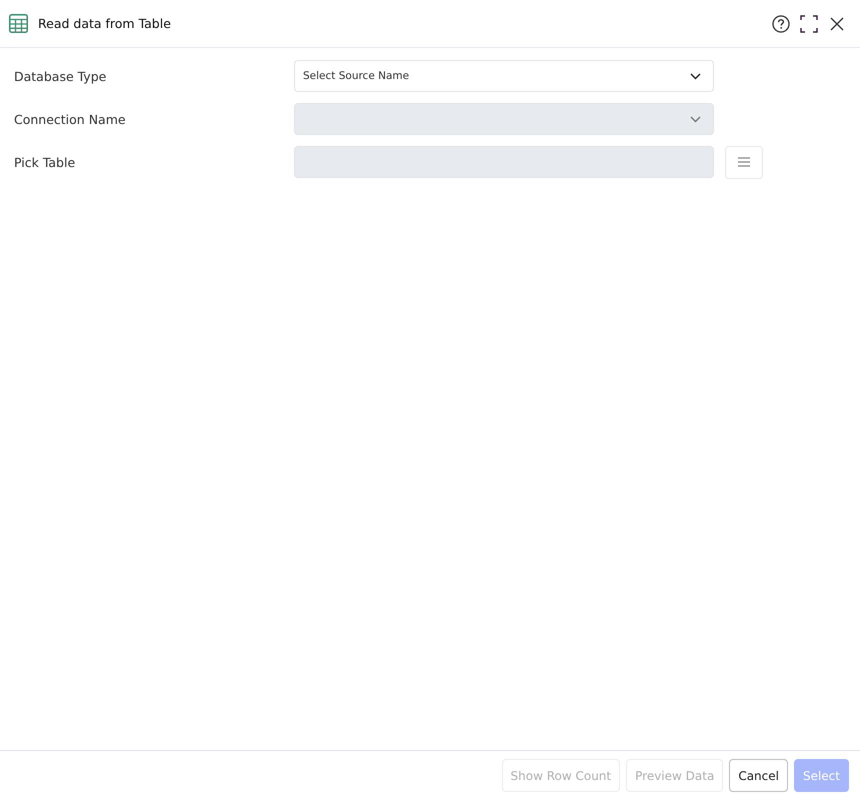  Describe the element at coordinates (105, 23) in the screenshot. I see `window-title: Read data from Table` at that location.